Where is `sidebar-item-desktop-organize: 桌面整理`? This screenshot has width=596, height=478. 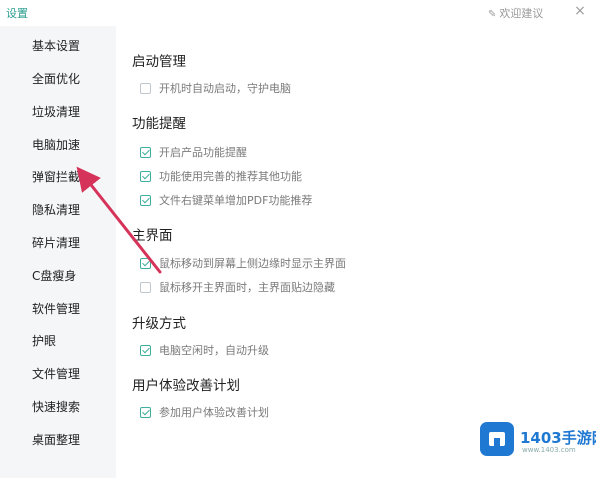 sidebar-item-desktop-organize: 桌面整理 is located at coordinates (56, 439).